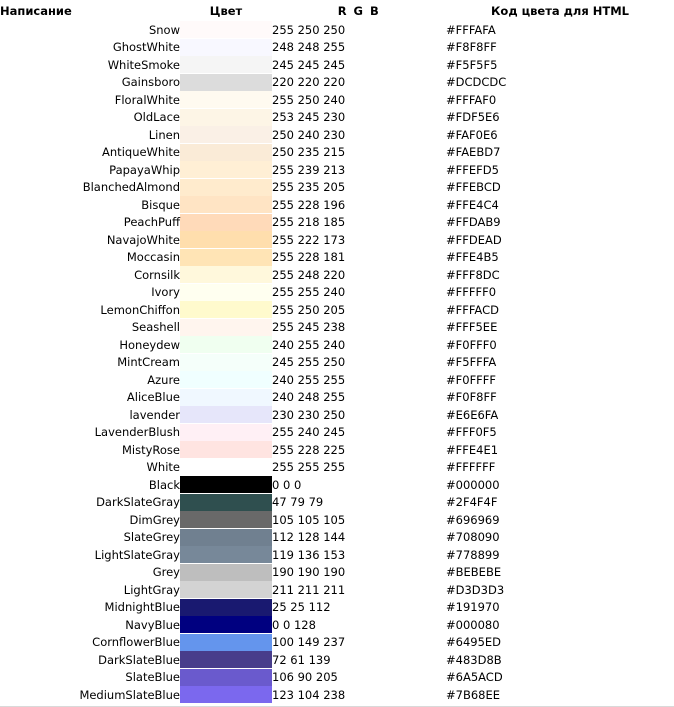  What do you see at coordinates (337, 677) in the screenshot?
I see `table-row: SlateBlue 106 90 205 #6A5ACD` at bounding box center [337, 677].